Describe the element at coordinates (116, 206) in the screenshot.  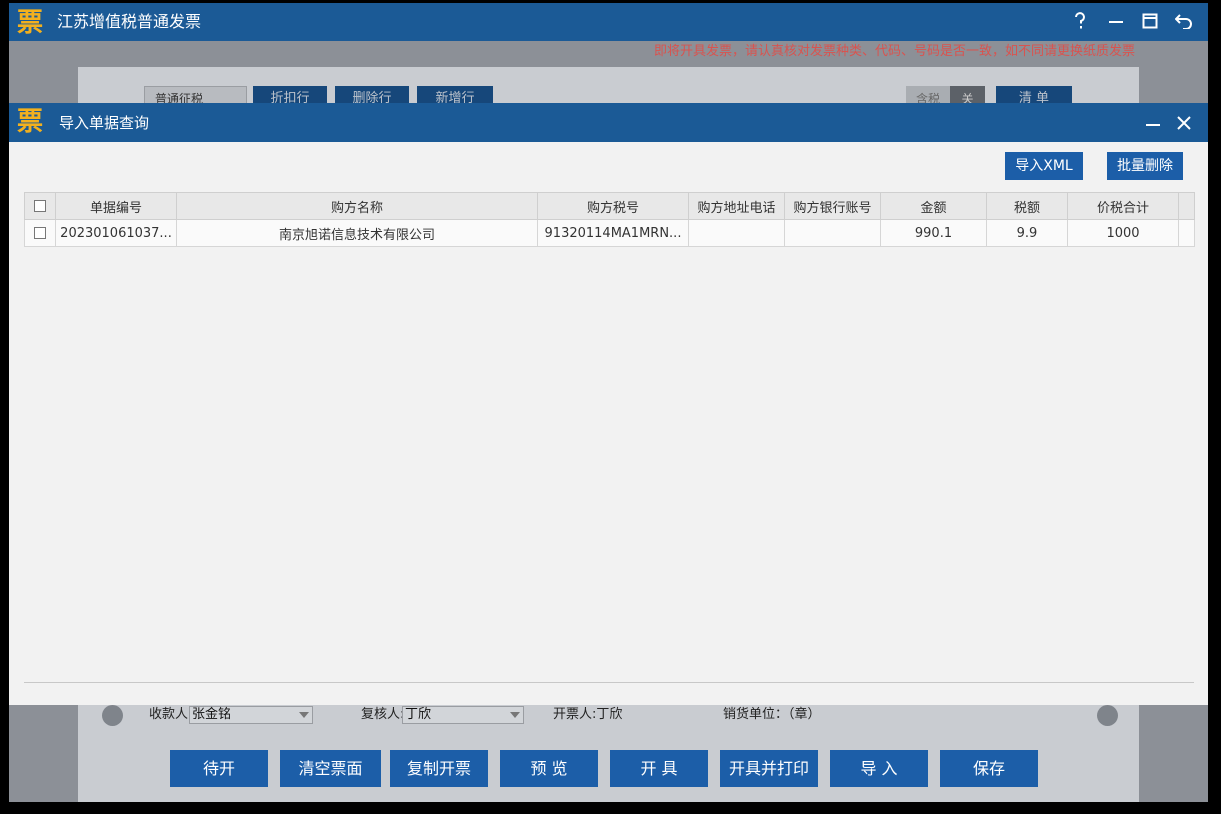
I see `column-header: 单据编号` at that location.